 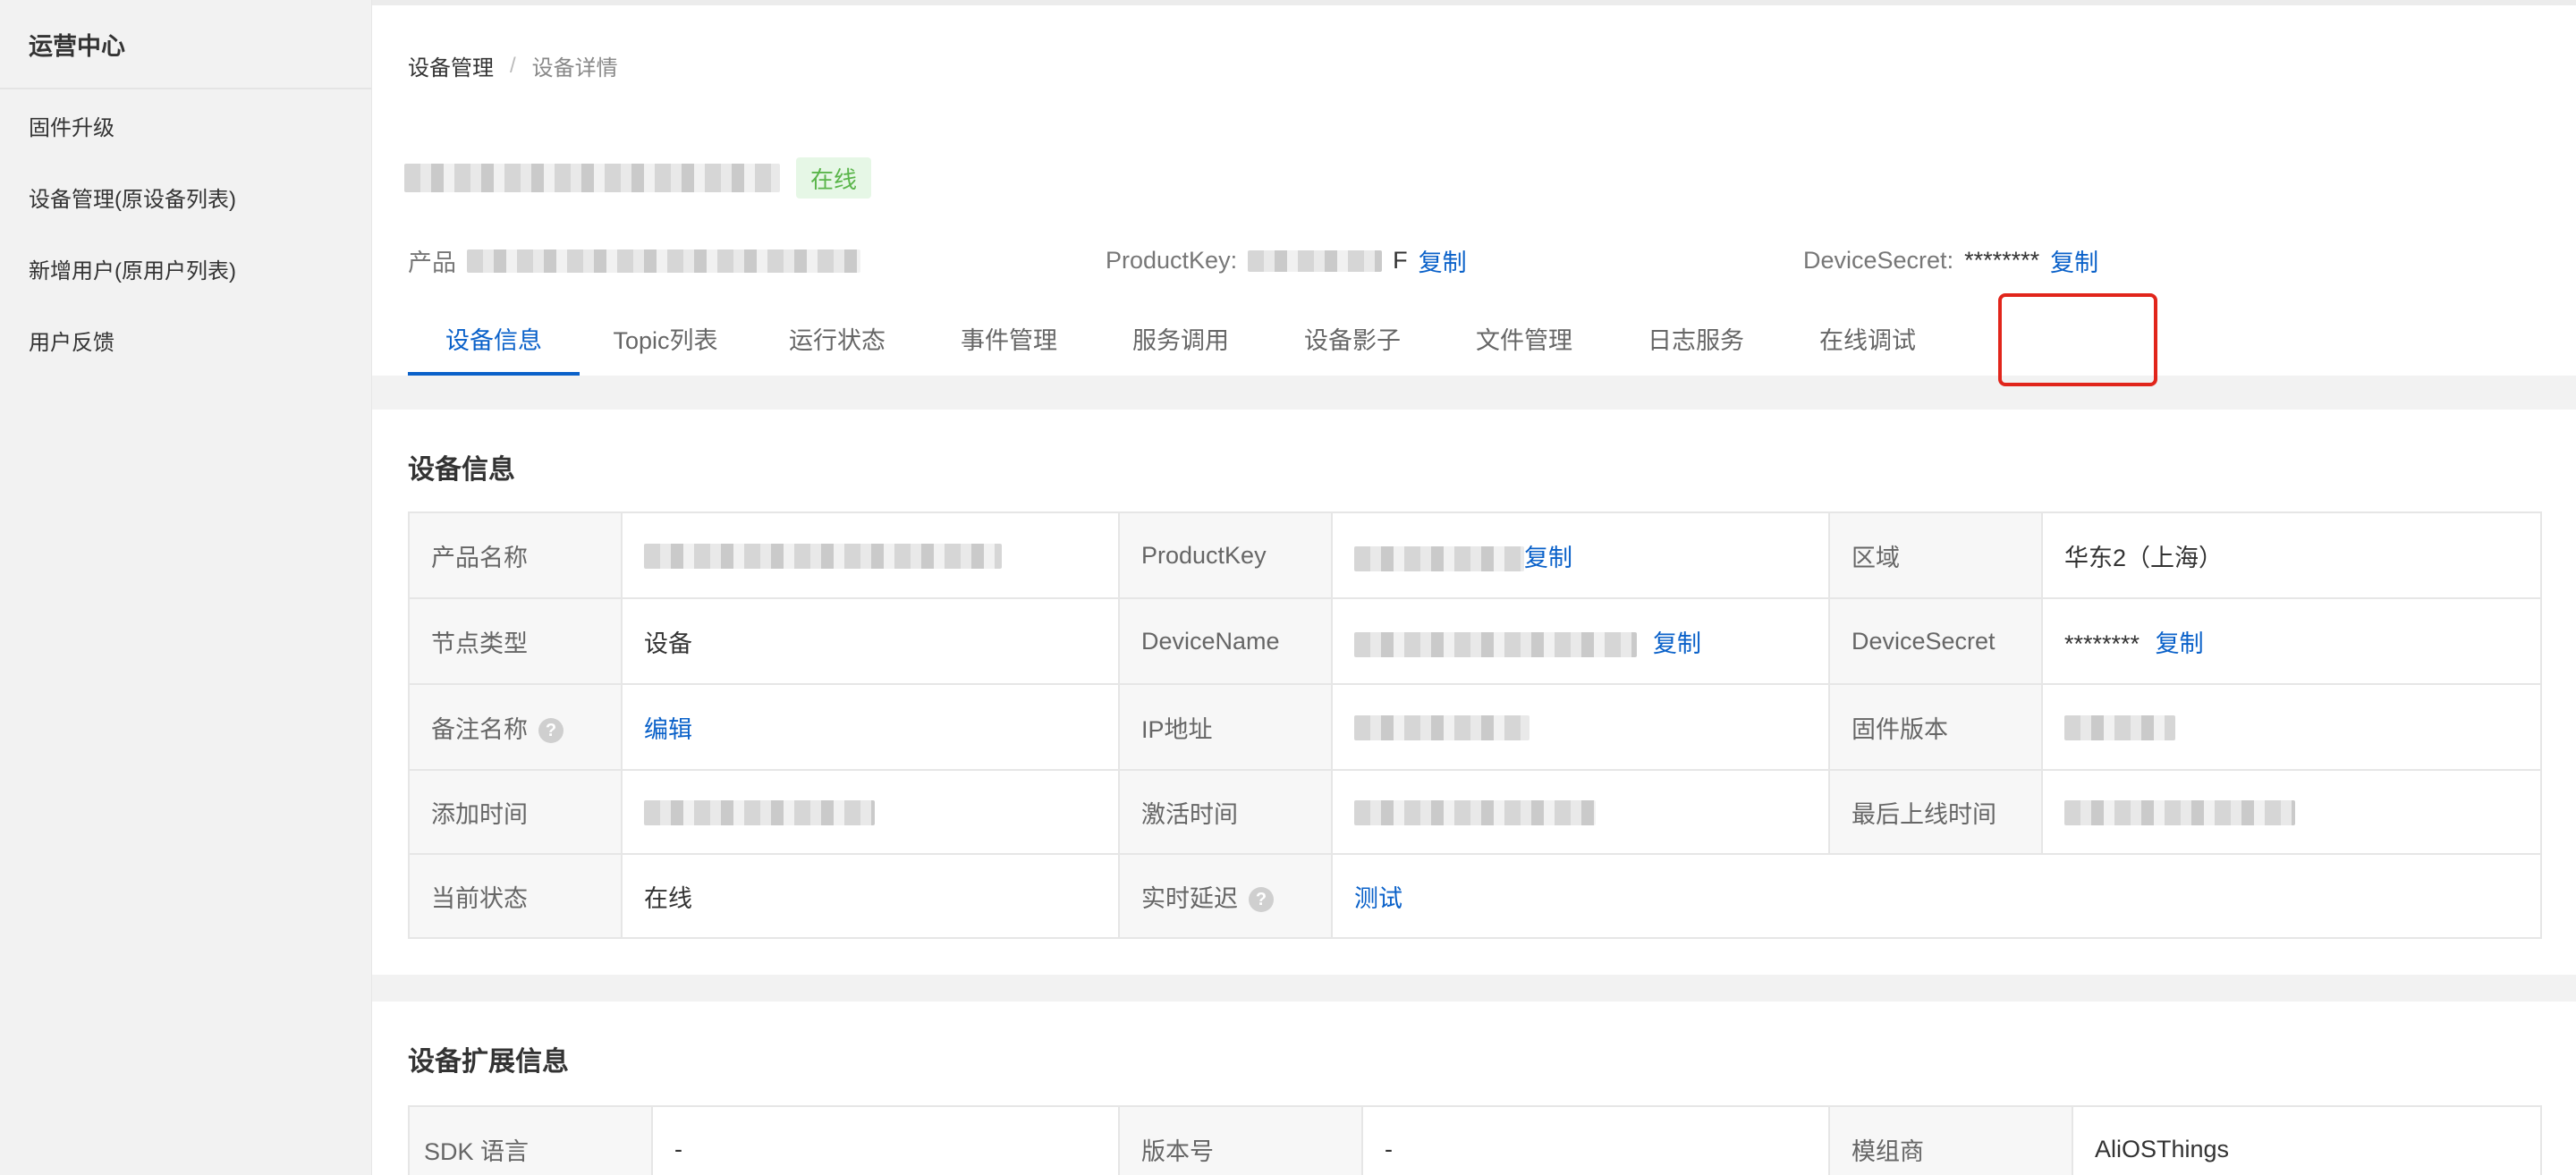 What do you see at coordinates (1378, 898) in the screenshot?
I see `test-latency-button: 测试` at bounding box center [1378, 898].